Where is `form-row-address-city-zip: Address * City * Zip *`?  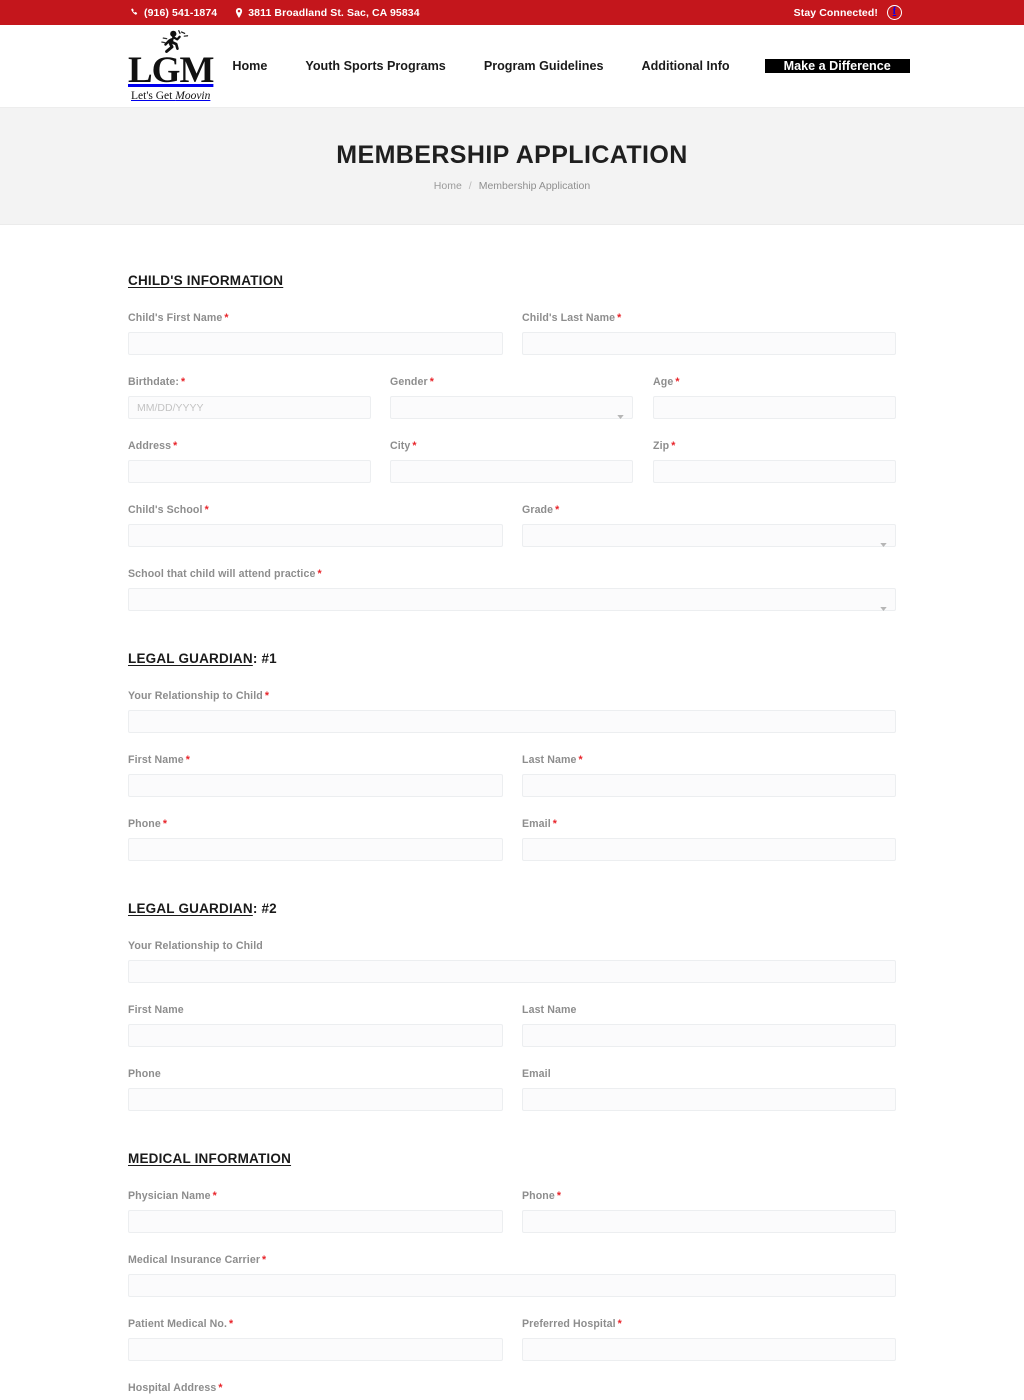 form-row-address-city-zip: Address * City * Zip * is located at coordinates (512, 461).